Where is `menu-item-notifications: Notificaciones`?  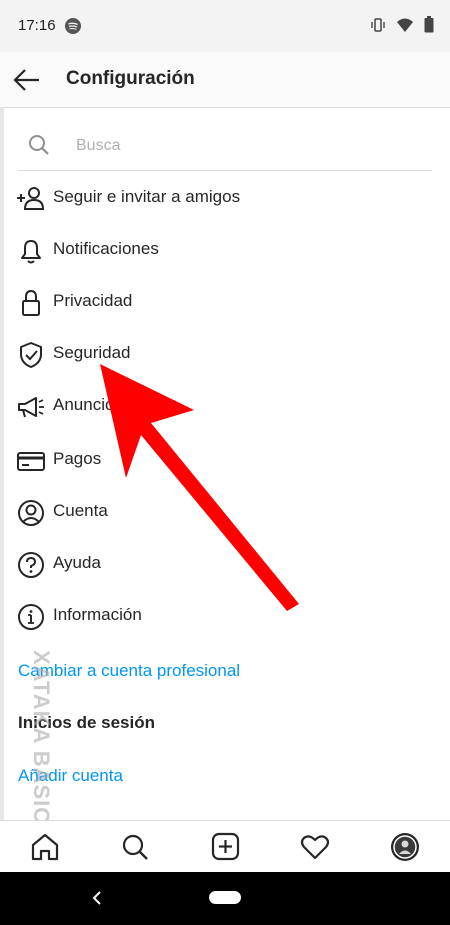 menu-item-notifications: Notificaciones is located at coordinates (225, 250).